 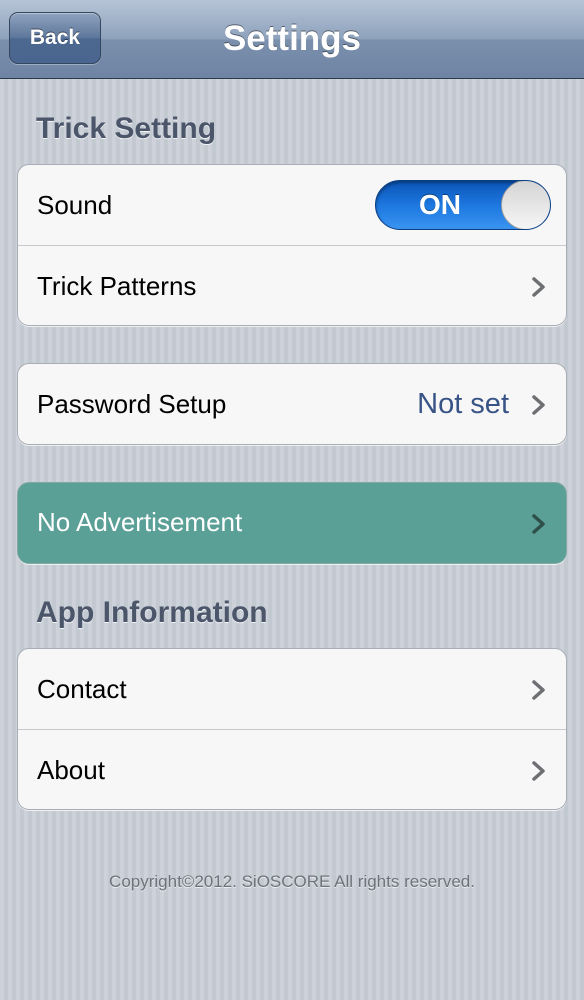 What do you see at coordinates (463, 404) in the screenshot?
I see `password-status-value: Not set` at bounding box center [463, 404].